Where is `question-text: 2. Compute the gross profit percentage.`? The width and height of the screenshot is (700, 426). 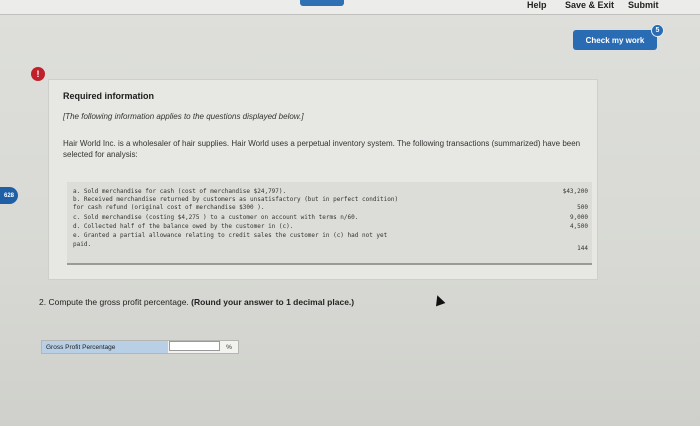 question-text: 2. Compute the gross profit percentage. is located at coordinates (115, 302).